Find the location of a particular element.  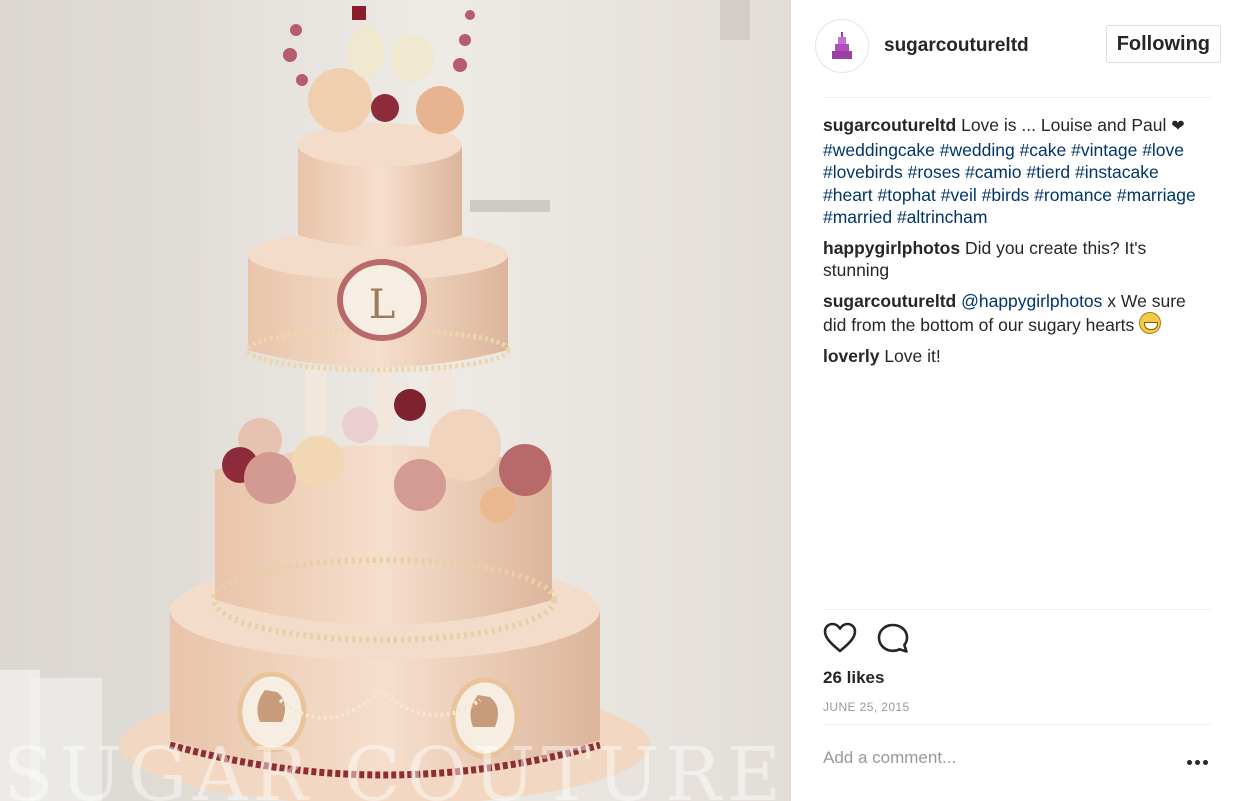

svg-text: L is located at coordinates (382, 305).